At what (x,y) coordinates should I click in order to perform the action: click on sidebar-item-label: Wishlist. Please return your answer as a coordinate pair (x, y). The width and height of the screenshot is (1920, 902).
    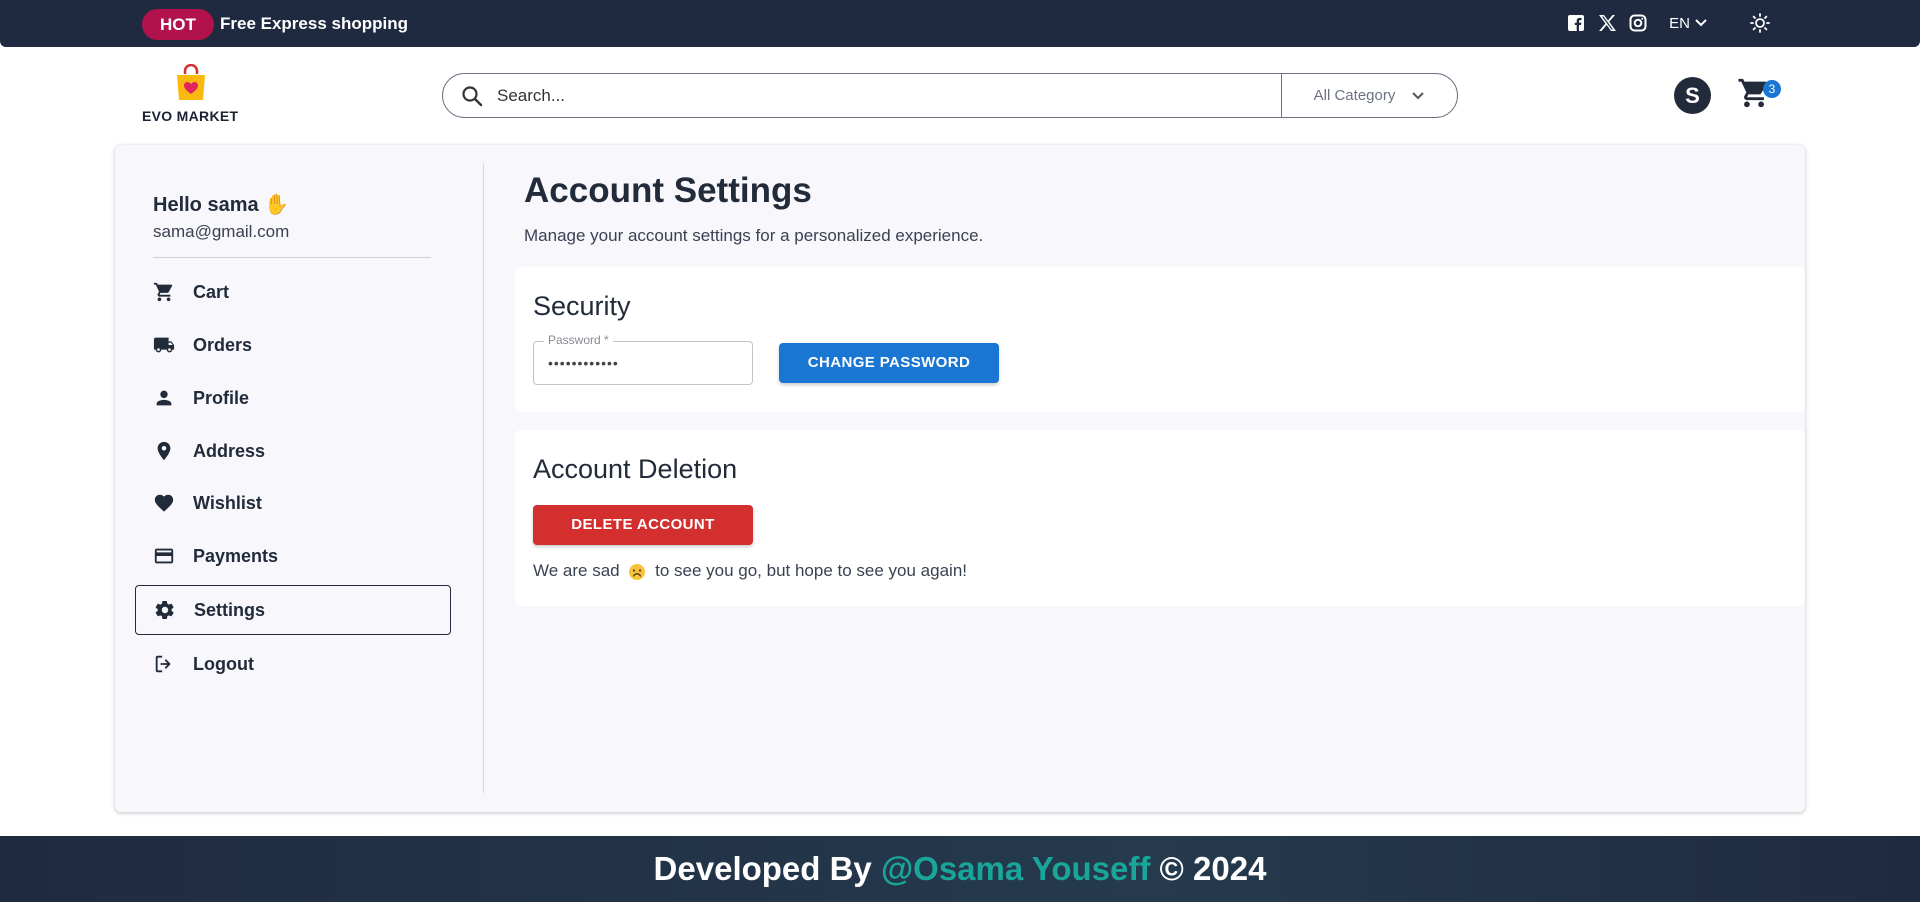
    Looking at the image, I should click on (227, 502).